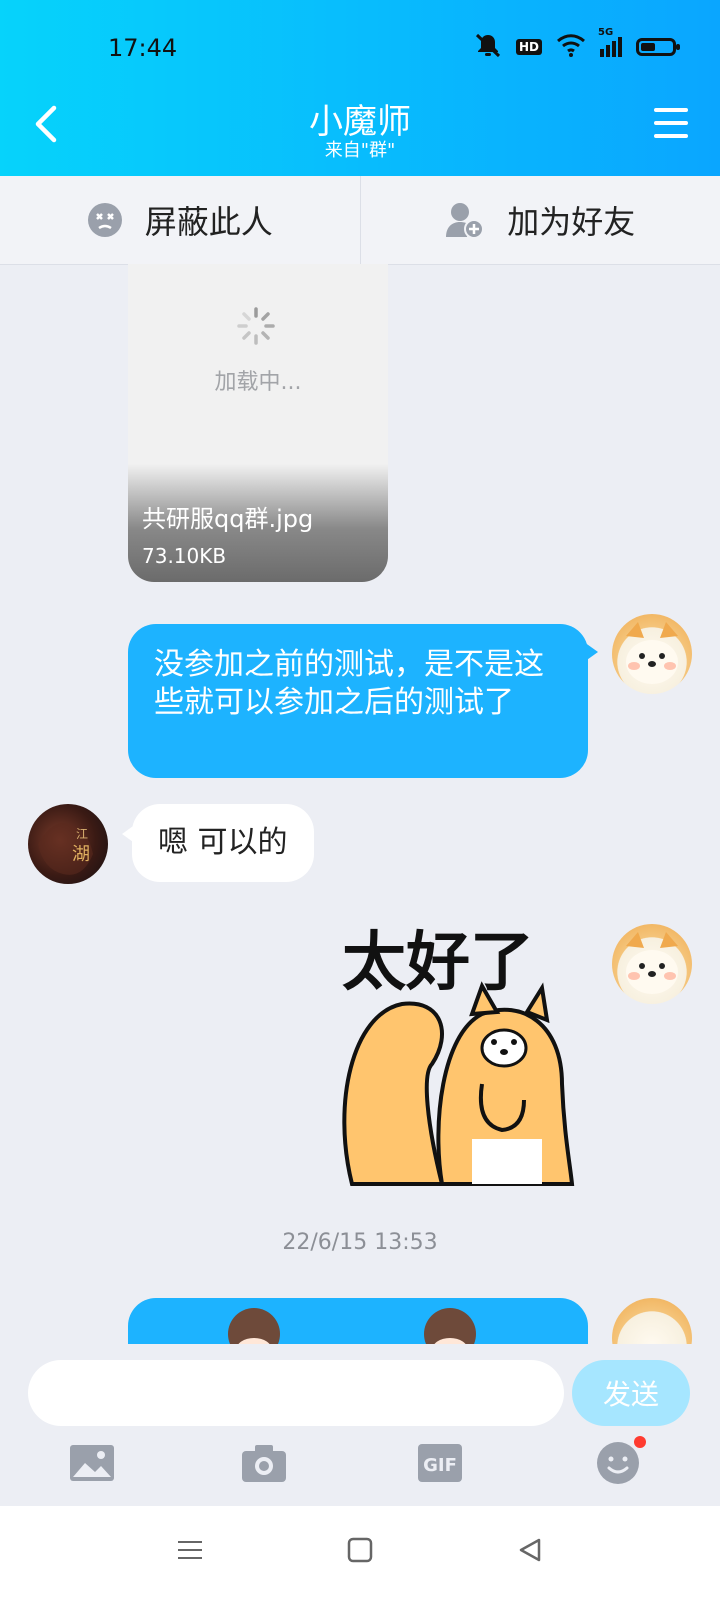 The width and height of the screenshot is (720, 1600). What do you see at coordinates (296, 1393) in the screenshot?
I see `message-input` at bounding box center [296, 1393].